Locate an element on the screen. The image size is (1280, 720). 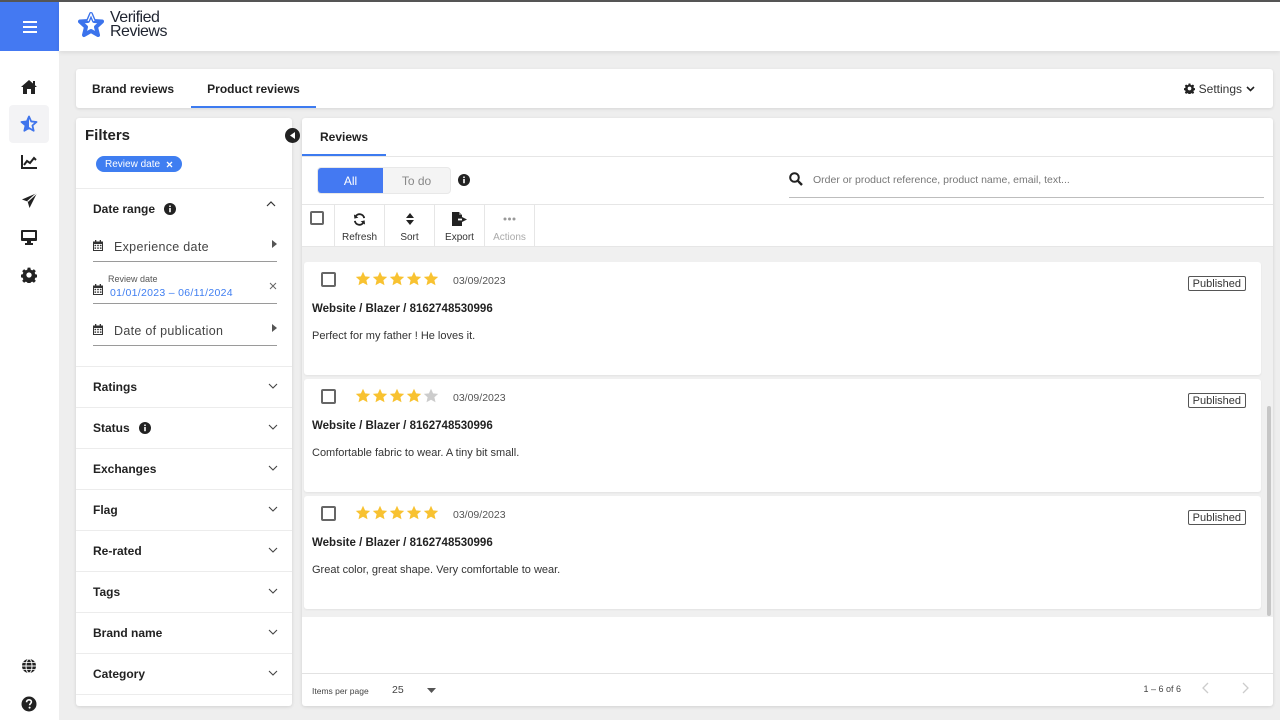
items-per-page-label: Items per page is located at coordinates (340, 691).